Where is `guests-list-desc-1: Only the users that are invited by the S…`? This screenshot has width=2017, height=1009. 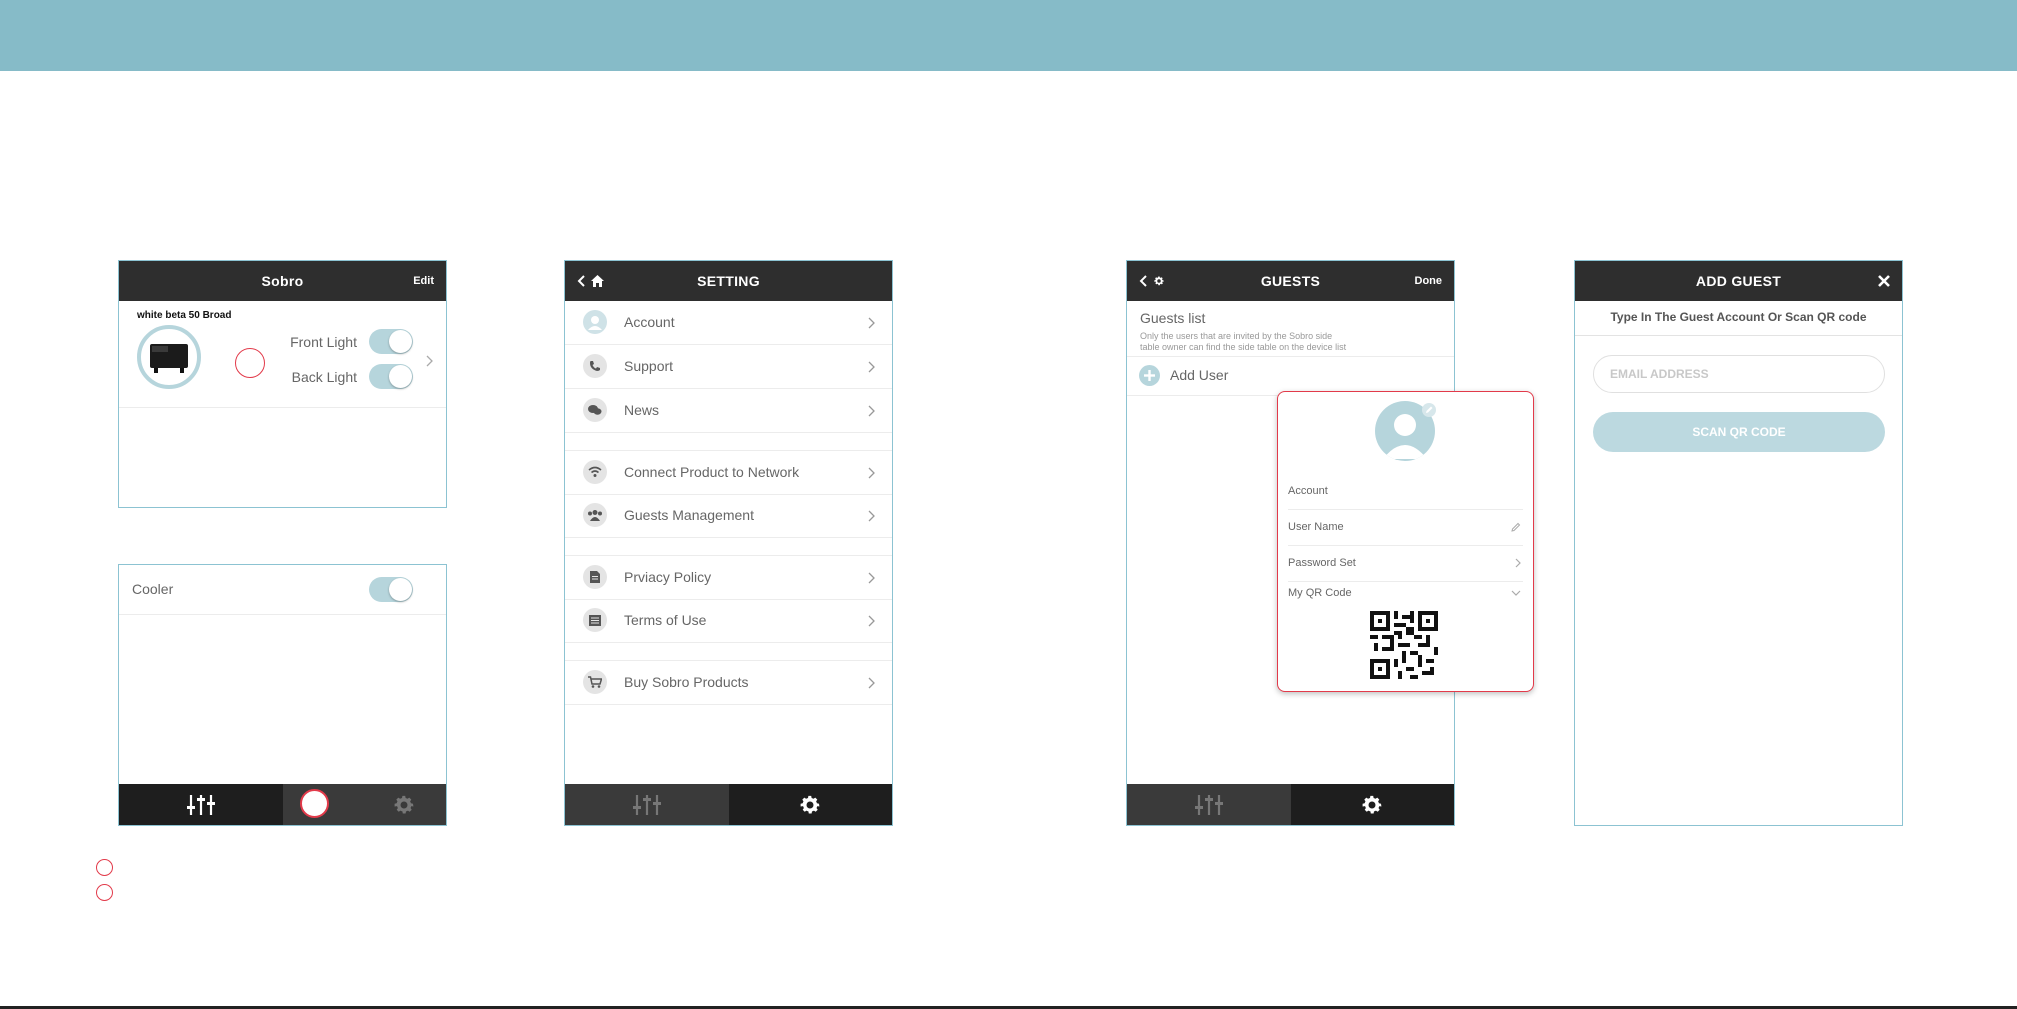 guests-list-desc-1: Only the users that are invited by the S… is located at coordinates (1236, 336).